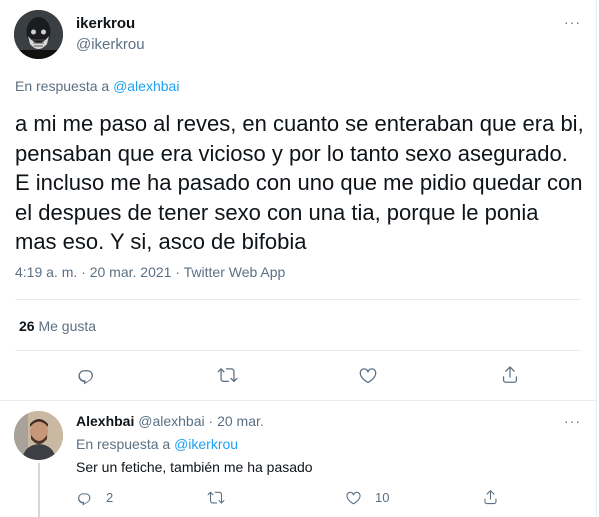 The image size is (599, 517). Describe the element at coordinates (46, 272) in the screenshot. I see `tweet-time: 4:19 a. m.` at that location.